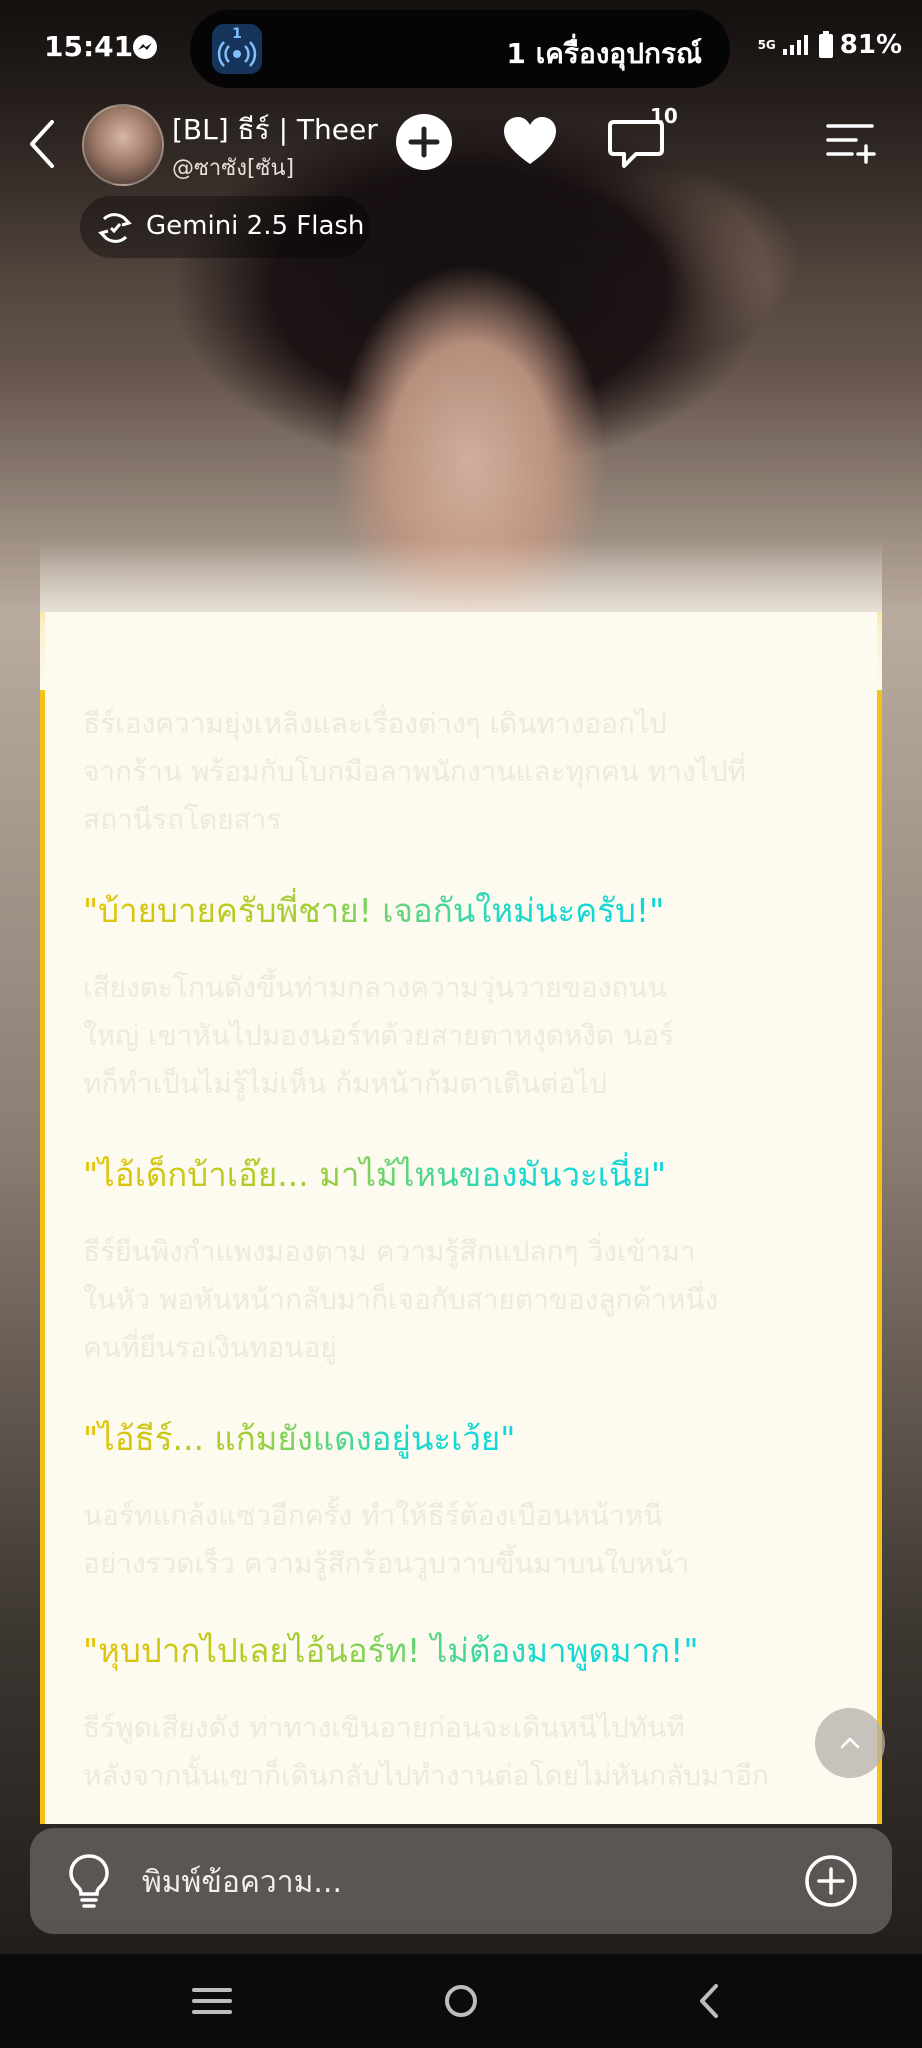  I want to click on comment-count-badge: 10, so click(664, 116).